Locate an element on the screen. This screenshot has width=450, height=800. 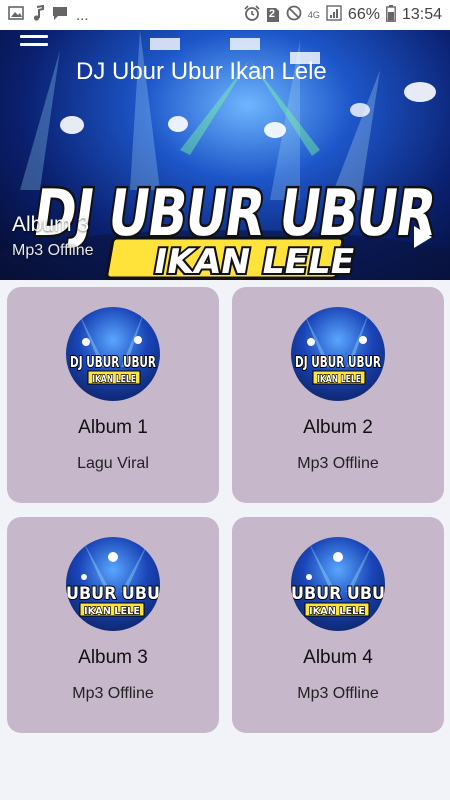
sim-badge-number: 2 is located at coordinates (272, 14).